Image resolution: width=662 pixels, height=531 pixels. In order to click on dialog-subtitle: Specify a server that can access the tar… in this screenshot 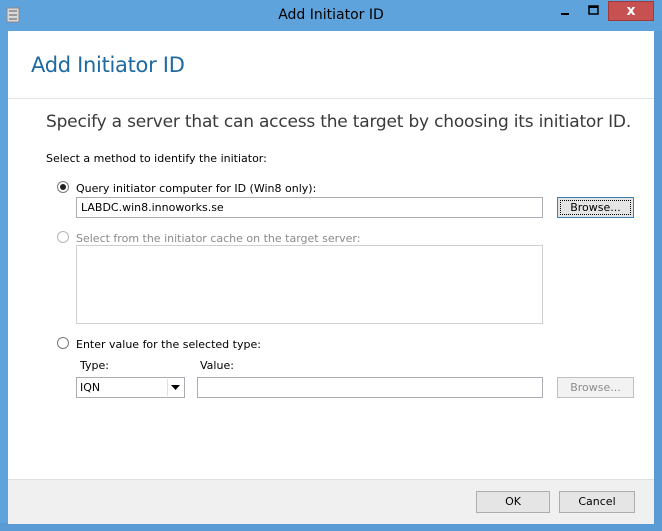, I will do `click(339, 122)`.